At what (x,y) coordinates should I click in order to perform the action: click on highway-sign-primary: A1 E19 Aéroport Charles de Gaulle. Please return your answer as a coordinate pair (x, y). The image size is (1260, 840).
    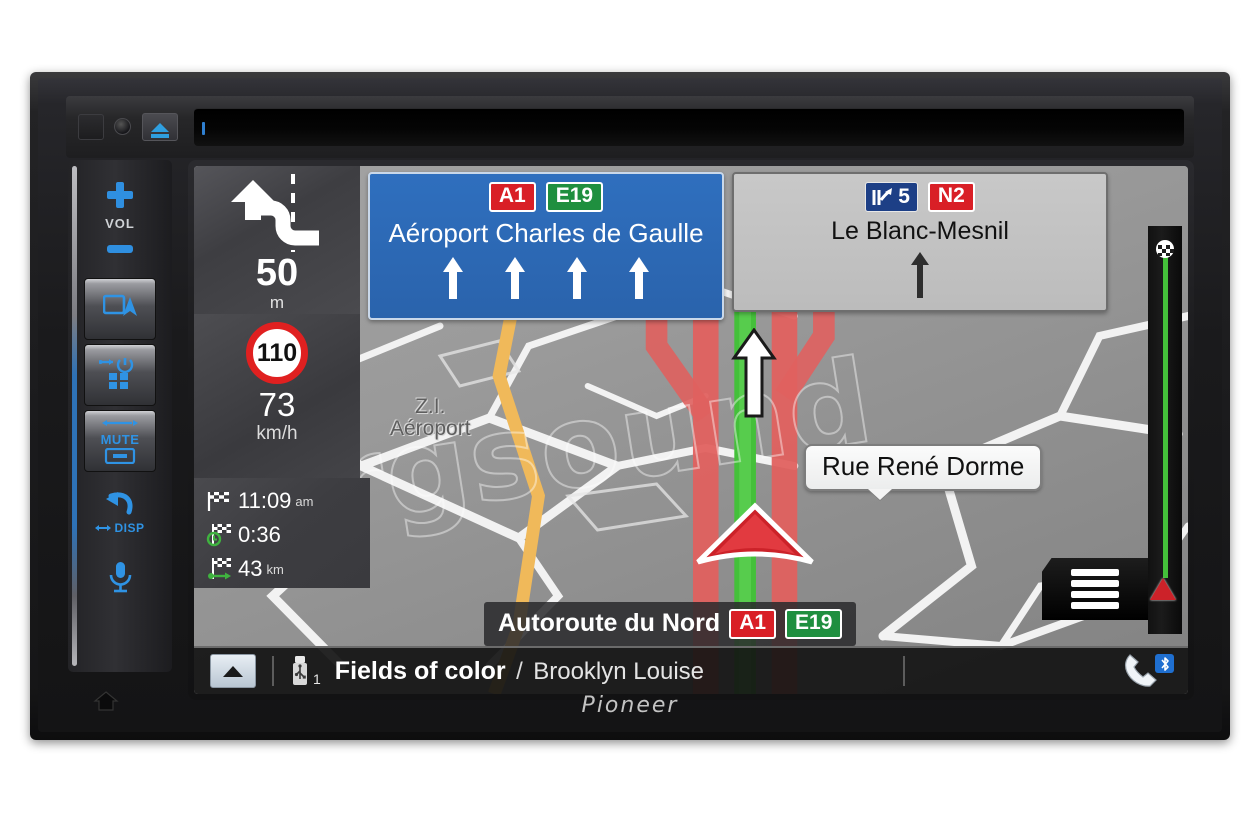
    Looking at the image, I should click on (546, 246).